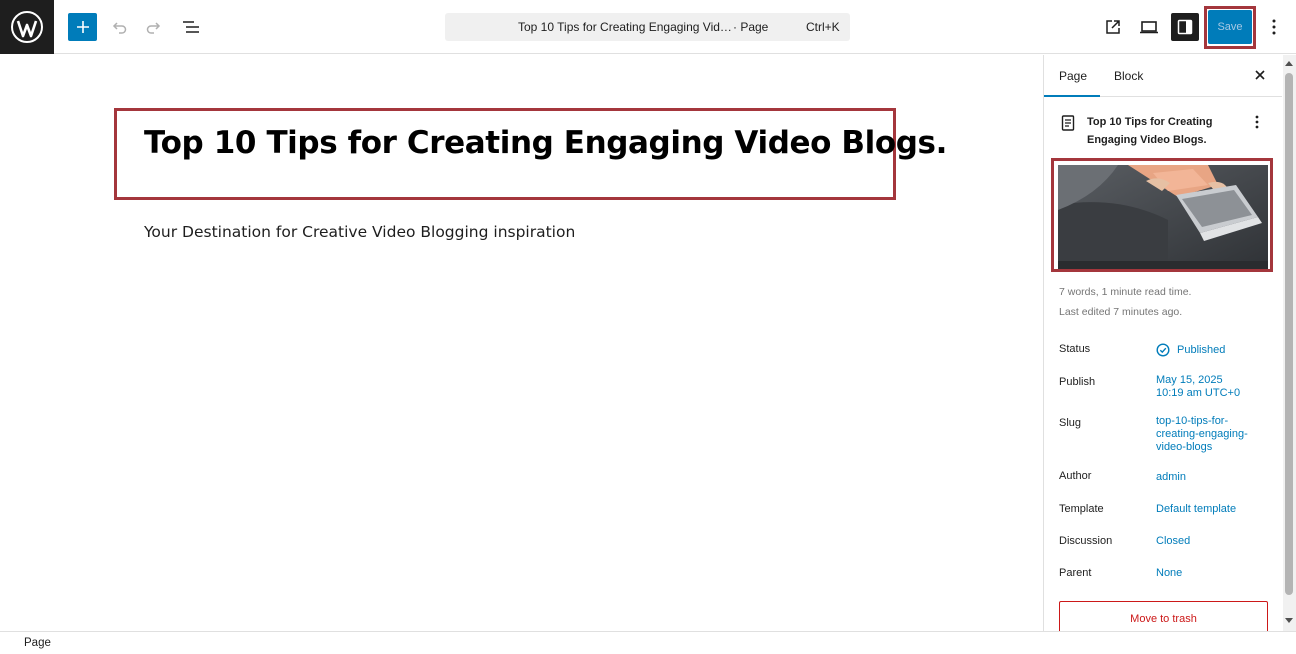 This screenshot has width=1296, height=654. Describe the element at coordinates (1289, 63) in the screenshot. I see `scroll-up-arrow-icon` at that location.